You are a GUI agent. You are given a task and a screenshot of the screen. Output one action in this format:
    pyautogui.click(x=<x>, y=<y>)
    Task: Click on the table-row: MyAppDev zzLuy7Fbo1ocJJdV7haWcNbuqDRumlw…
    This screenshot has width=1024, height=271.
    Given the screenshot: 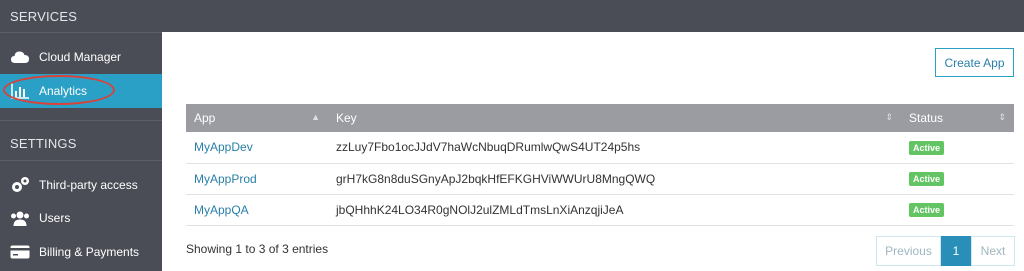 What is the action you would take?
    pyautogui.click(x=600, y=148)
    